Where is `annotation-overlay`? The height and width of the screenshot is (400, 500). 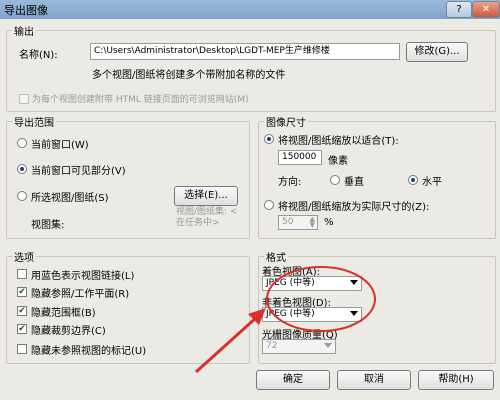 annotation-overlay is located at coordinates (285, 320).